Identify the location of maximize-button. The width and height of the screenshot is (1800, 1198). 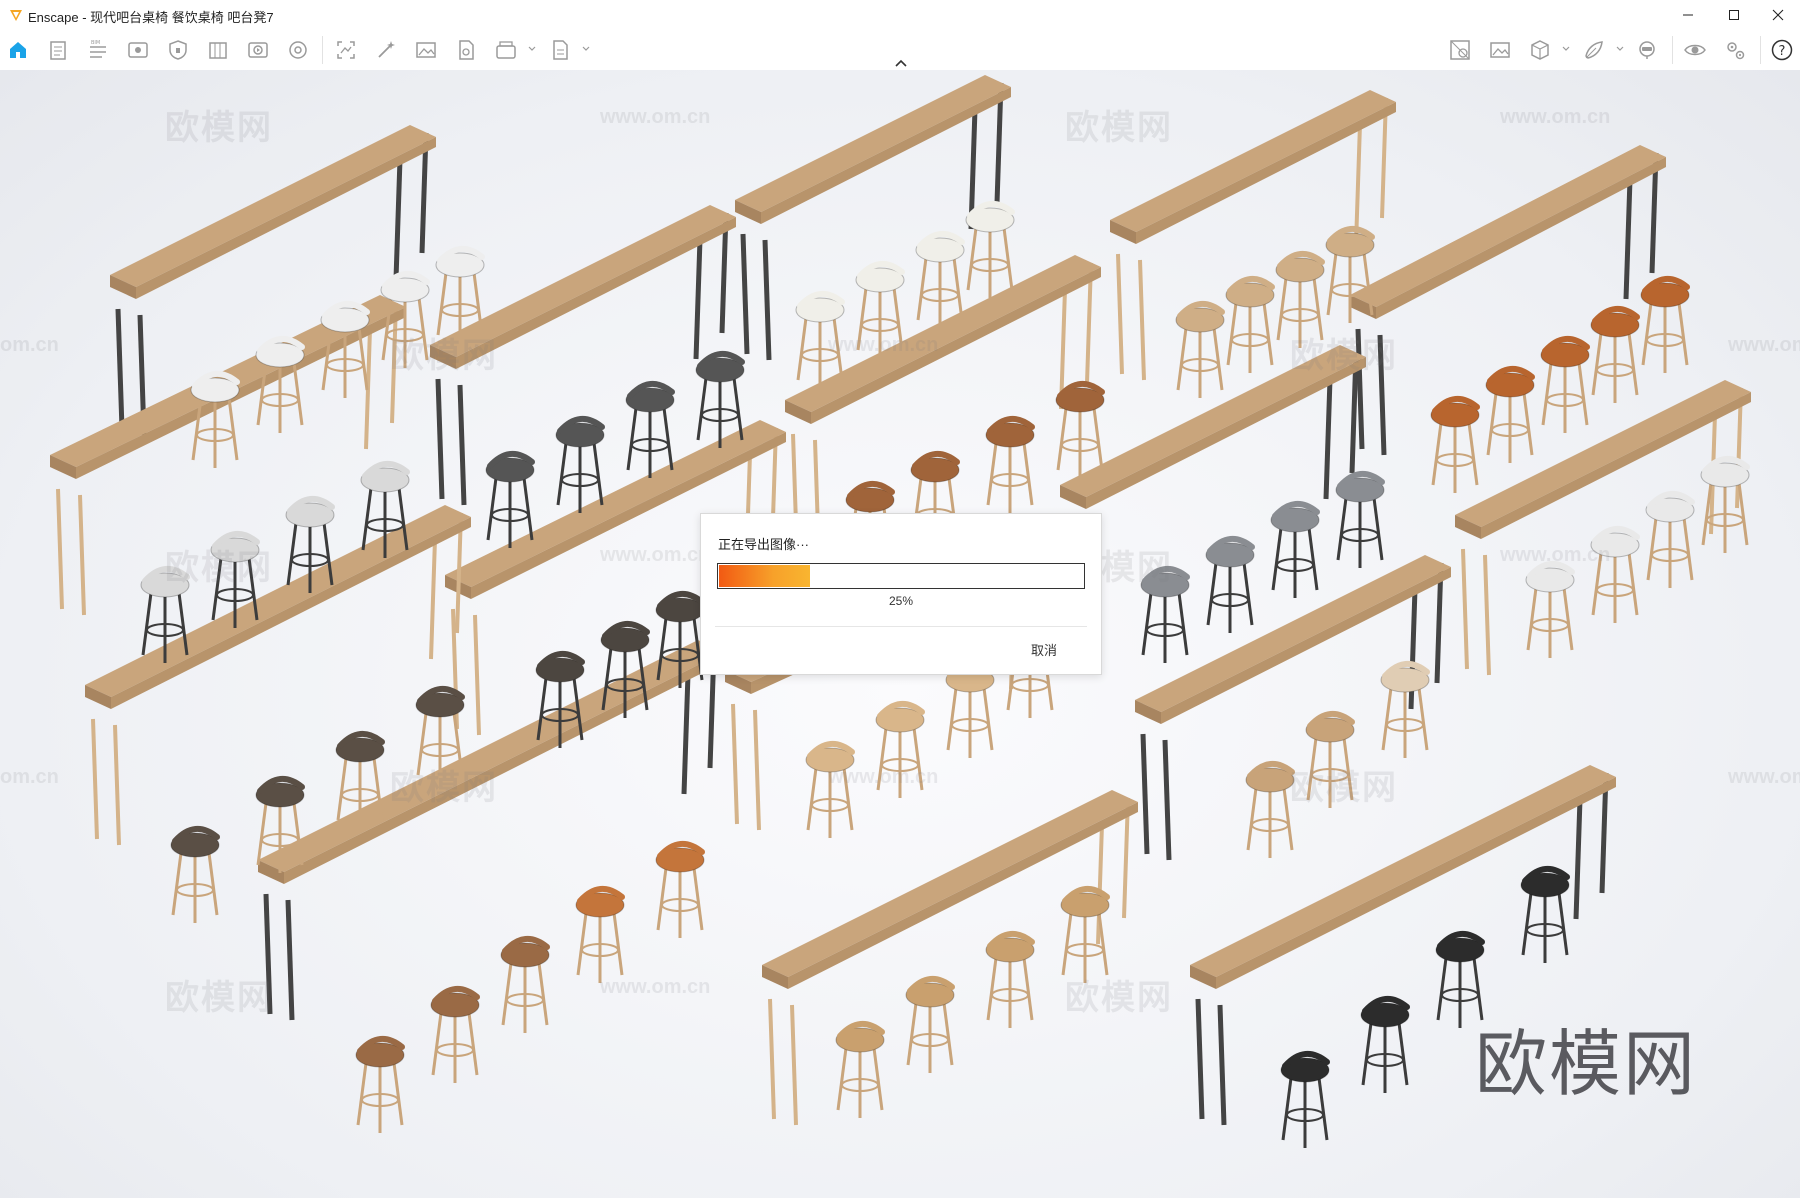
(1734, 15).